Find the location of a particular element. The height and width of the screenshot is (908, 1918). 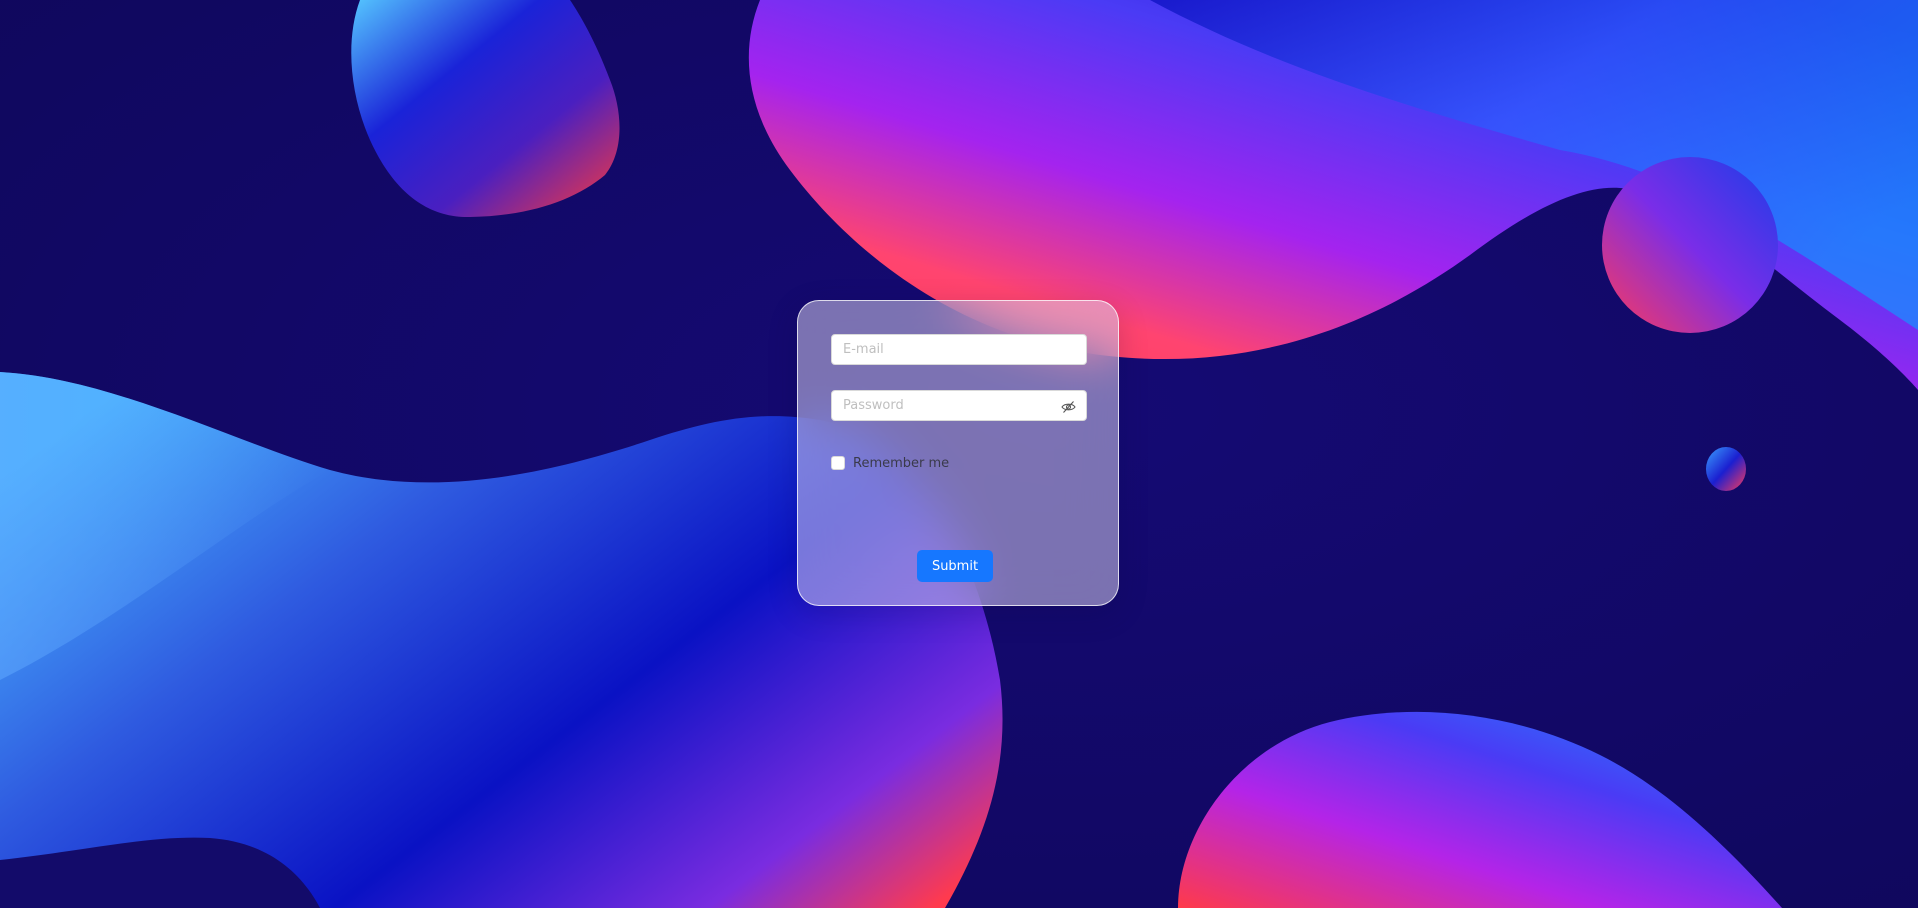

password-input is located at coordinates (942, 405).